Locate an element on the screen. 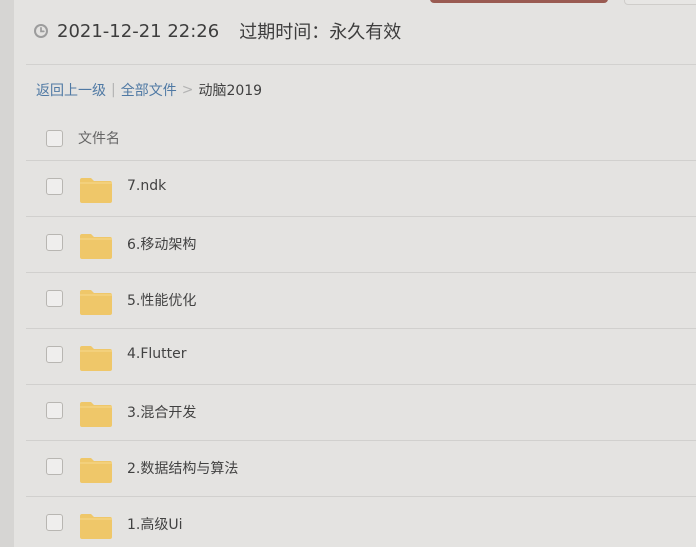 This screenshot has height=547, width=696. current-folder-name: 动脑2019 is located at coordinates (230, 91).